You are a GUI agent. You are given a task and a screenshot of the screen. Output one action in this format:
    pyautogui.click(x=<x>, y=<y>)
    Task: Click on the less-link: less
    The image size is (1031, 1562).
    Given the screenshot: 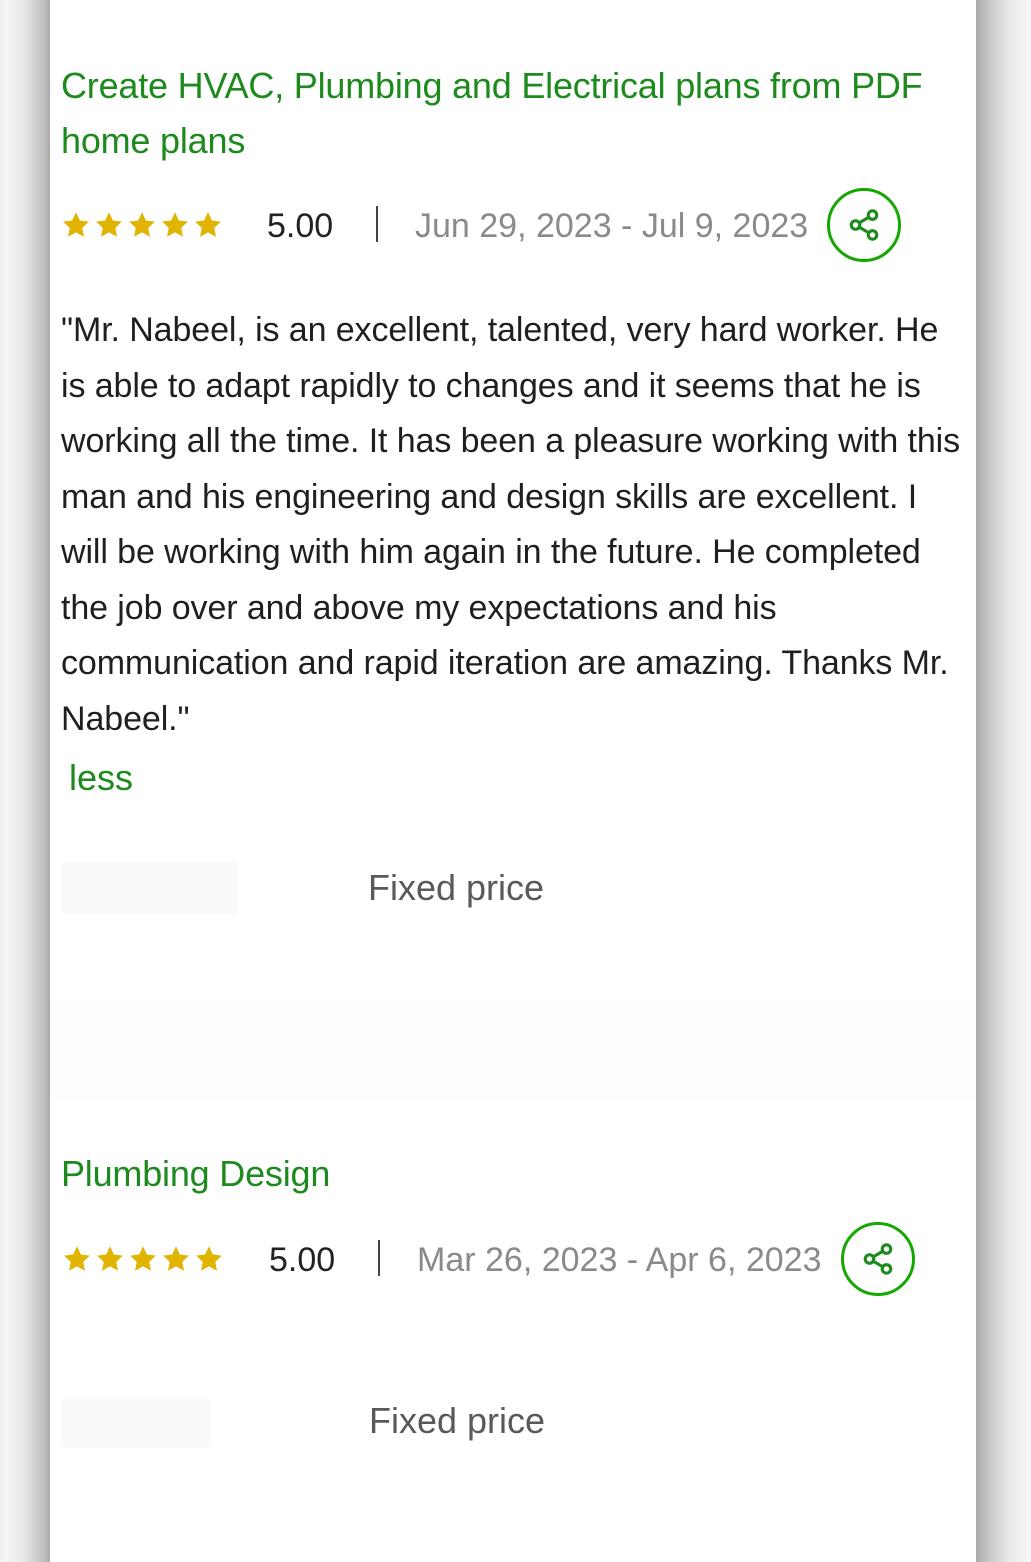 What is the action you would take?
    pyautogui.click(x=101, y=777)
    